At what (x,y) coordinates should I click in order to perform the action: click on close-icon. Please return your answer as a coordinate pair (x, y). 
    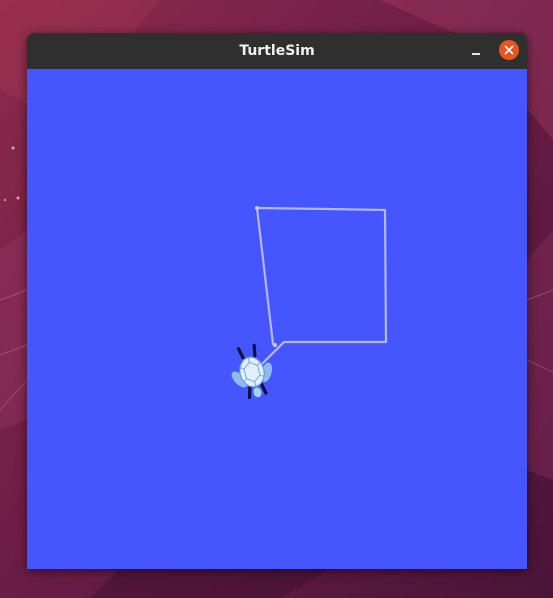
    Looking at the image, I should click on (509, 50).